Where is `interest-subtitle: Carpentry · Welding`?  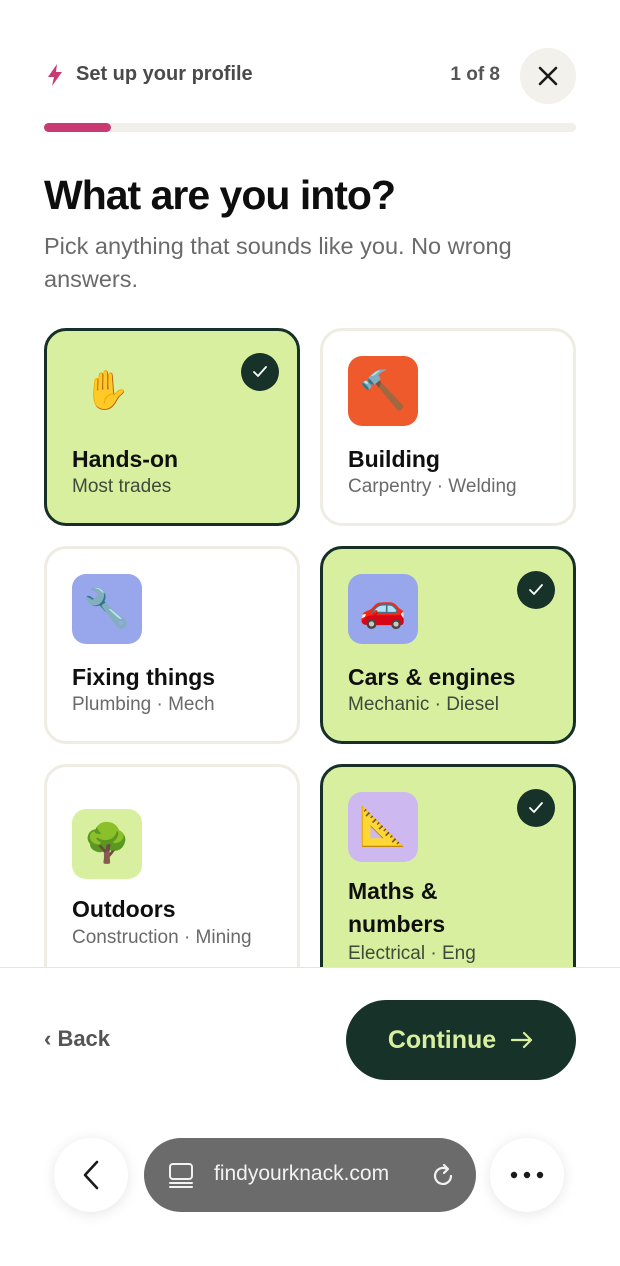 interest-subtitle: Carpentry · Welding is located at coordinates (432, 486).